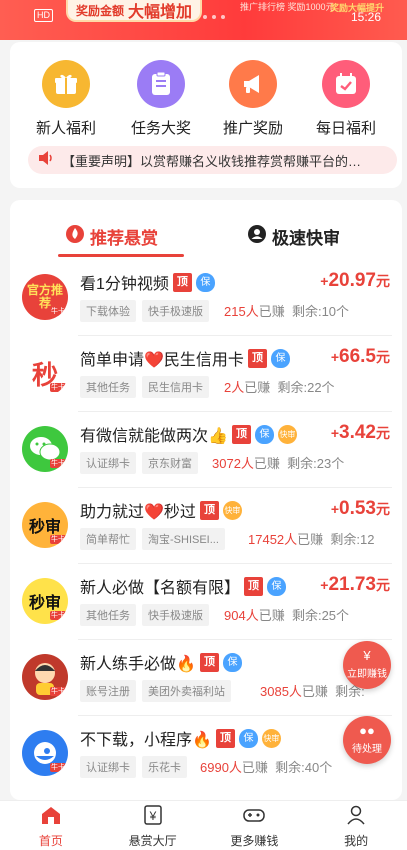 This screenshot has width=407, height=850. Describe the element at coordinates (183, 586) in the screenshot. I see `task-title: 新人必做【名额有限】 顶 保` at that location.